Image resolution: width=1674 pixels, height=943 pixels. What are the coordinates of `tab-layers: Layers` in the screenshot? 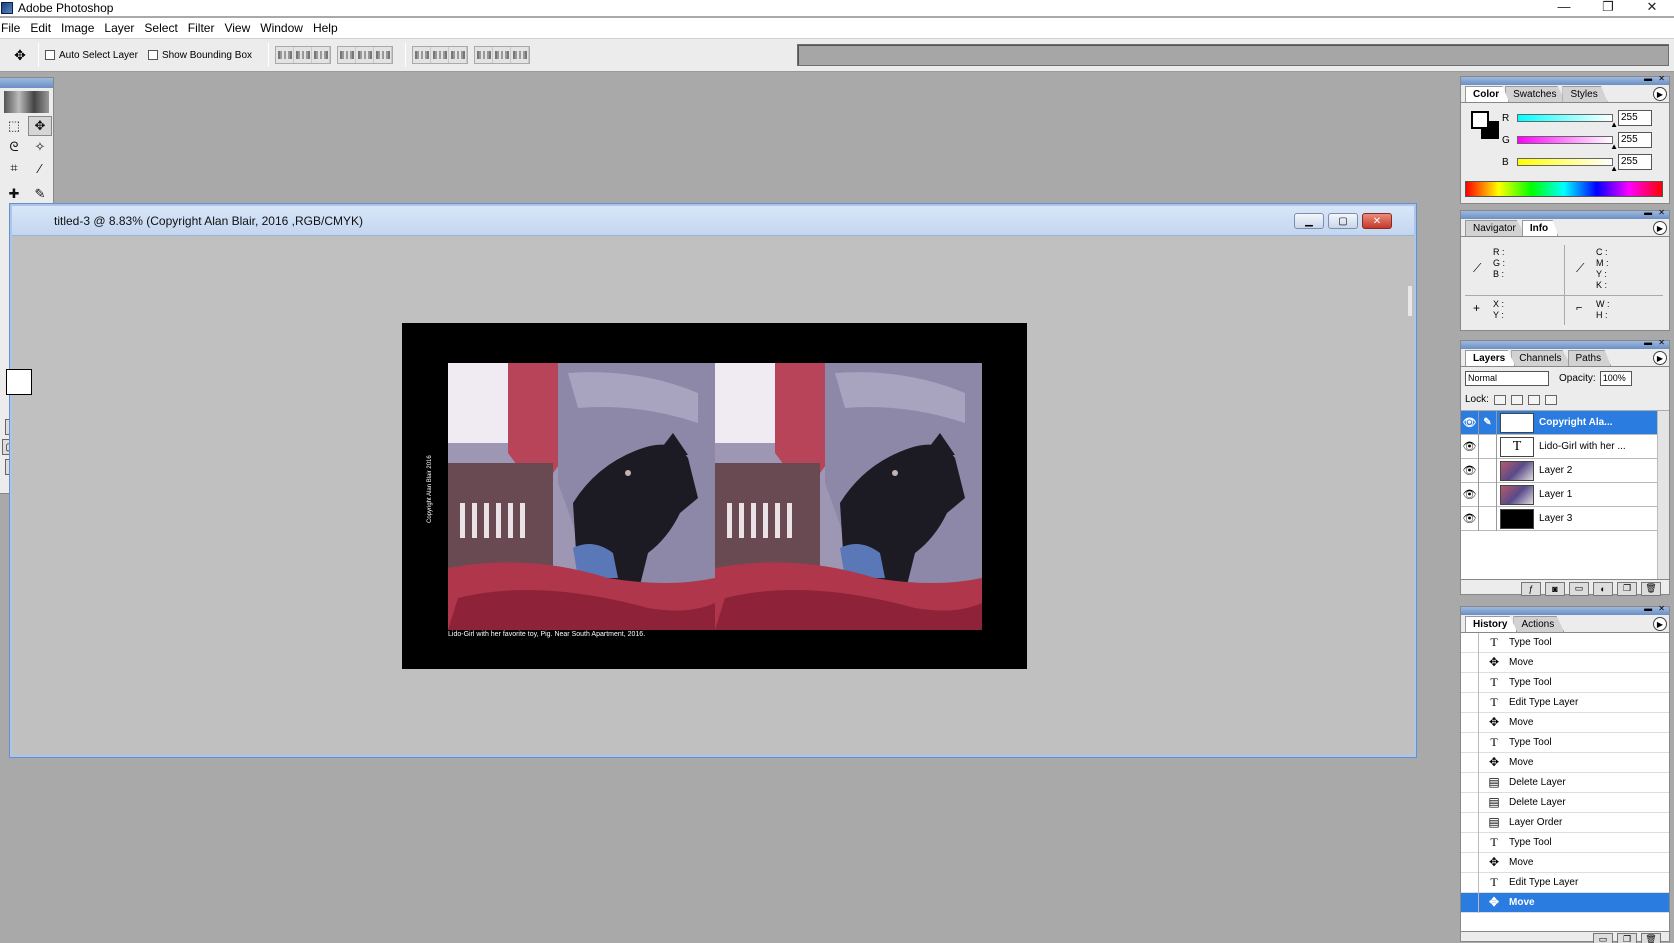 It's located at (1490, 358).